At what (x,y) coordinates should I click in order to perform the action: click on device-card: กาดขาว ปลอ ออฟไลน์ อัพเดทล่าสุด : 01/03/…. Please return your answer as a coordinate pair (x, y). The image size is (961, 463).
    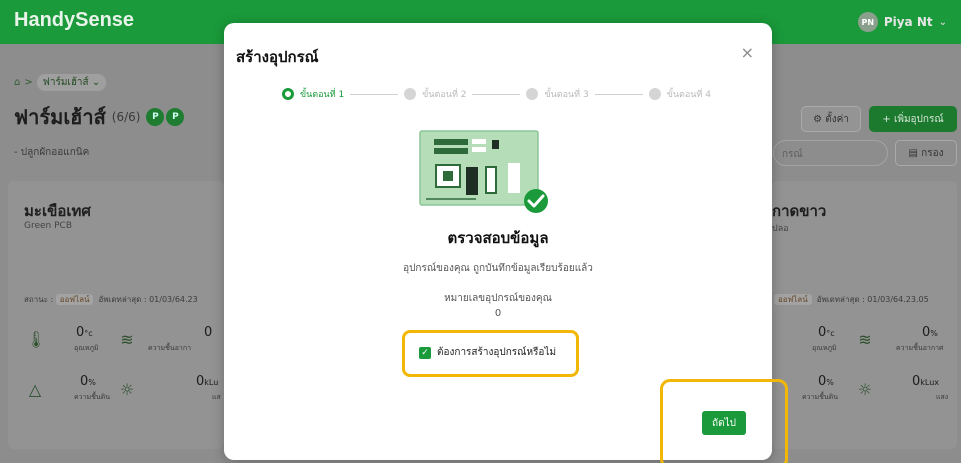
    Looking at the image, I should click on (864, 315).